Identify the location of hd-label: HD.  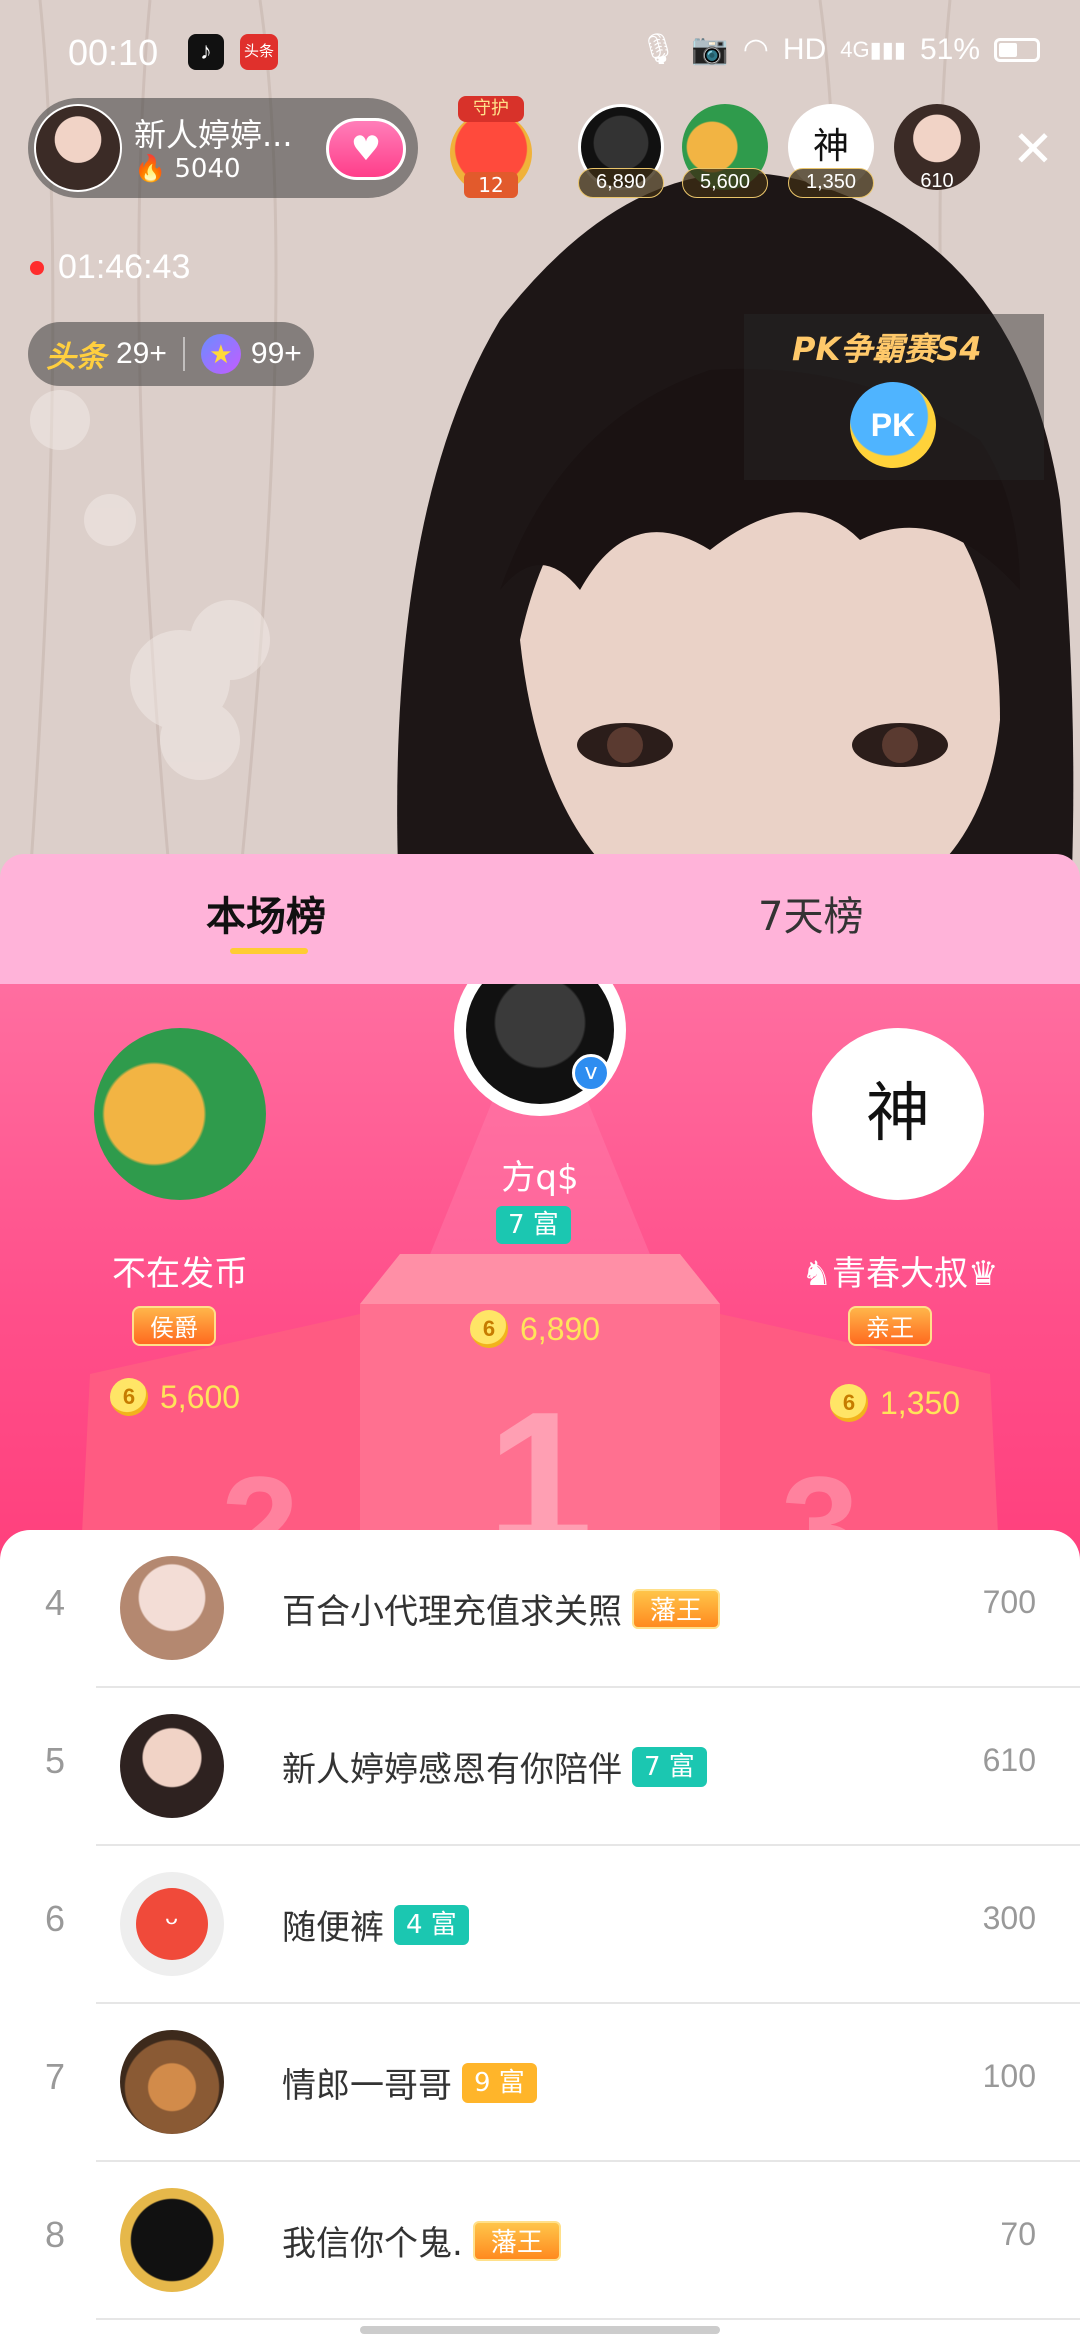
(804, 49).